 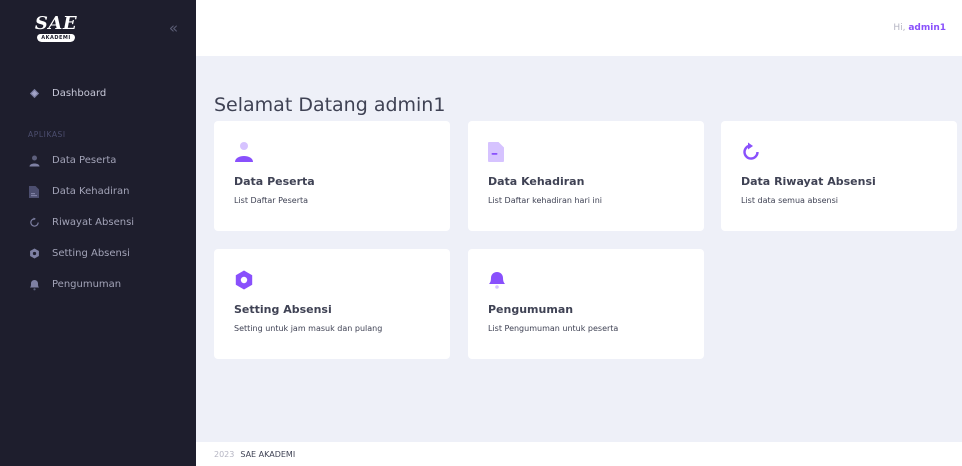 What do you see at coordinates (91, 191) in the screenshot?
I see `sidebar-item-label: Data Kehadiran` at bounding box center [91, 191].